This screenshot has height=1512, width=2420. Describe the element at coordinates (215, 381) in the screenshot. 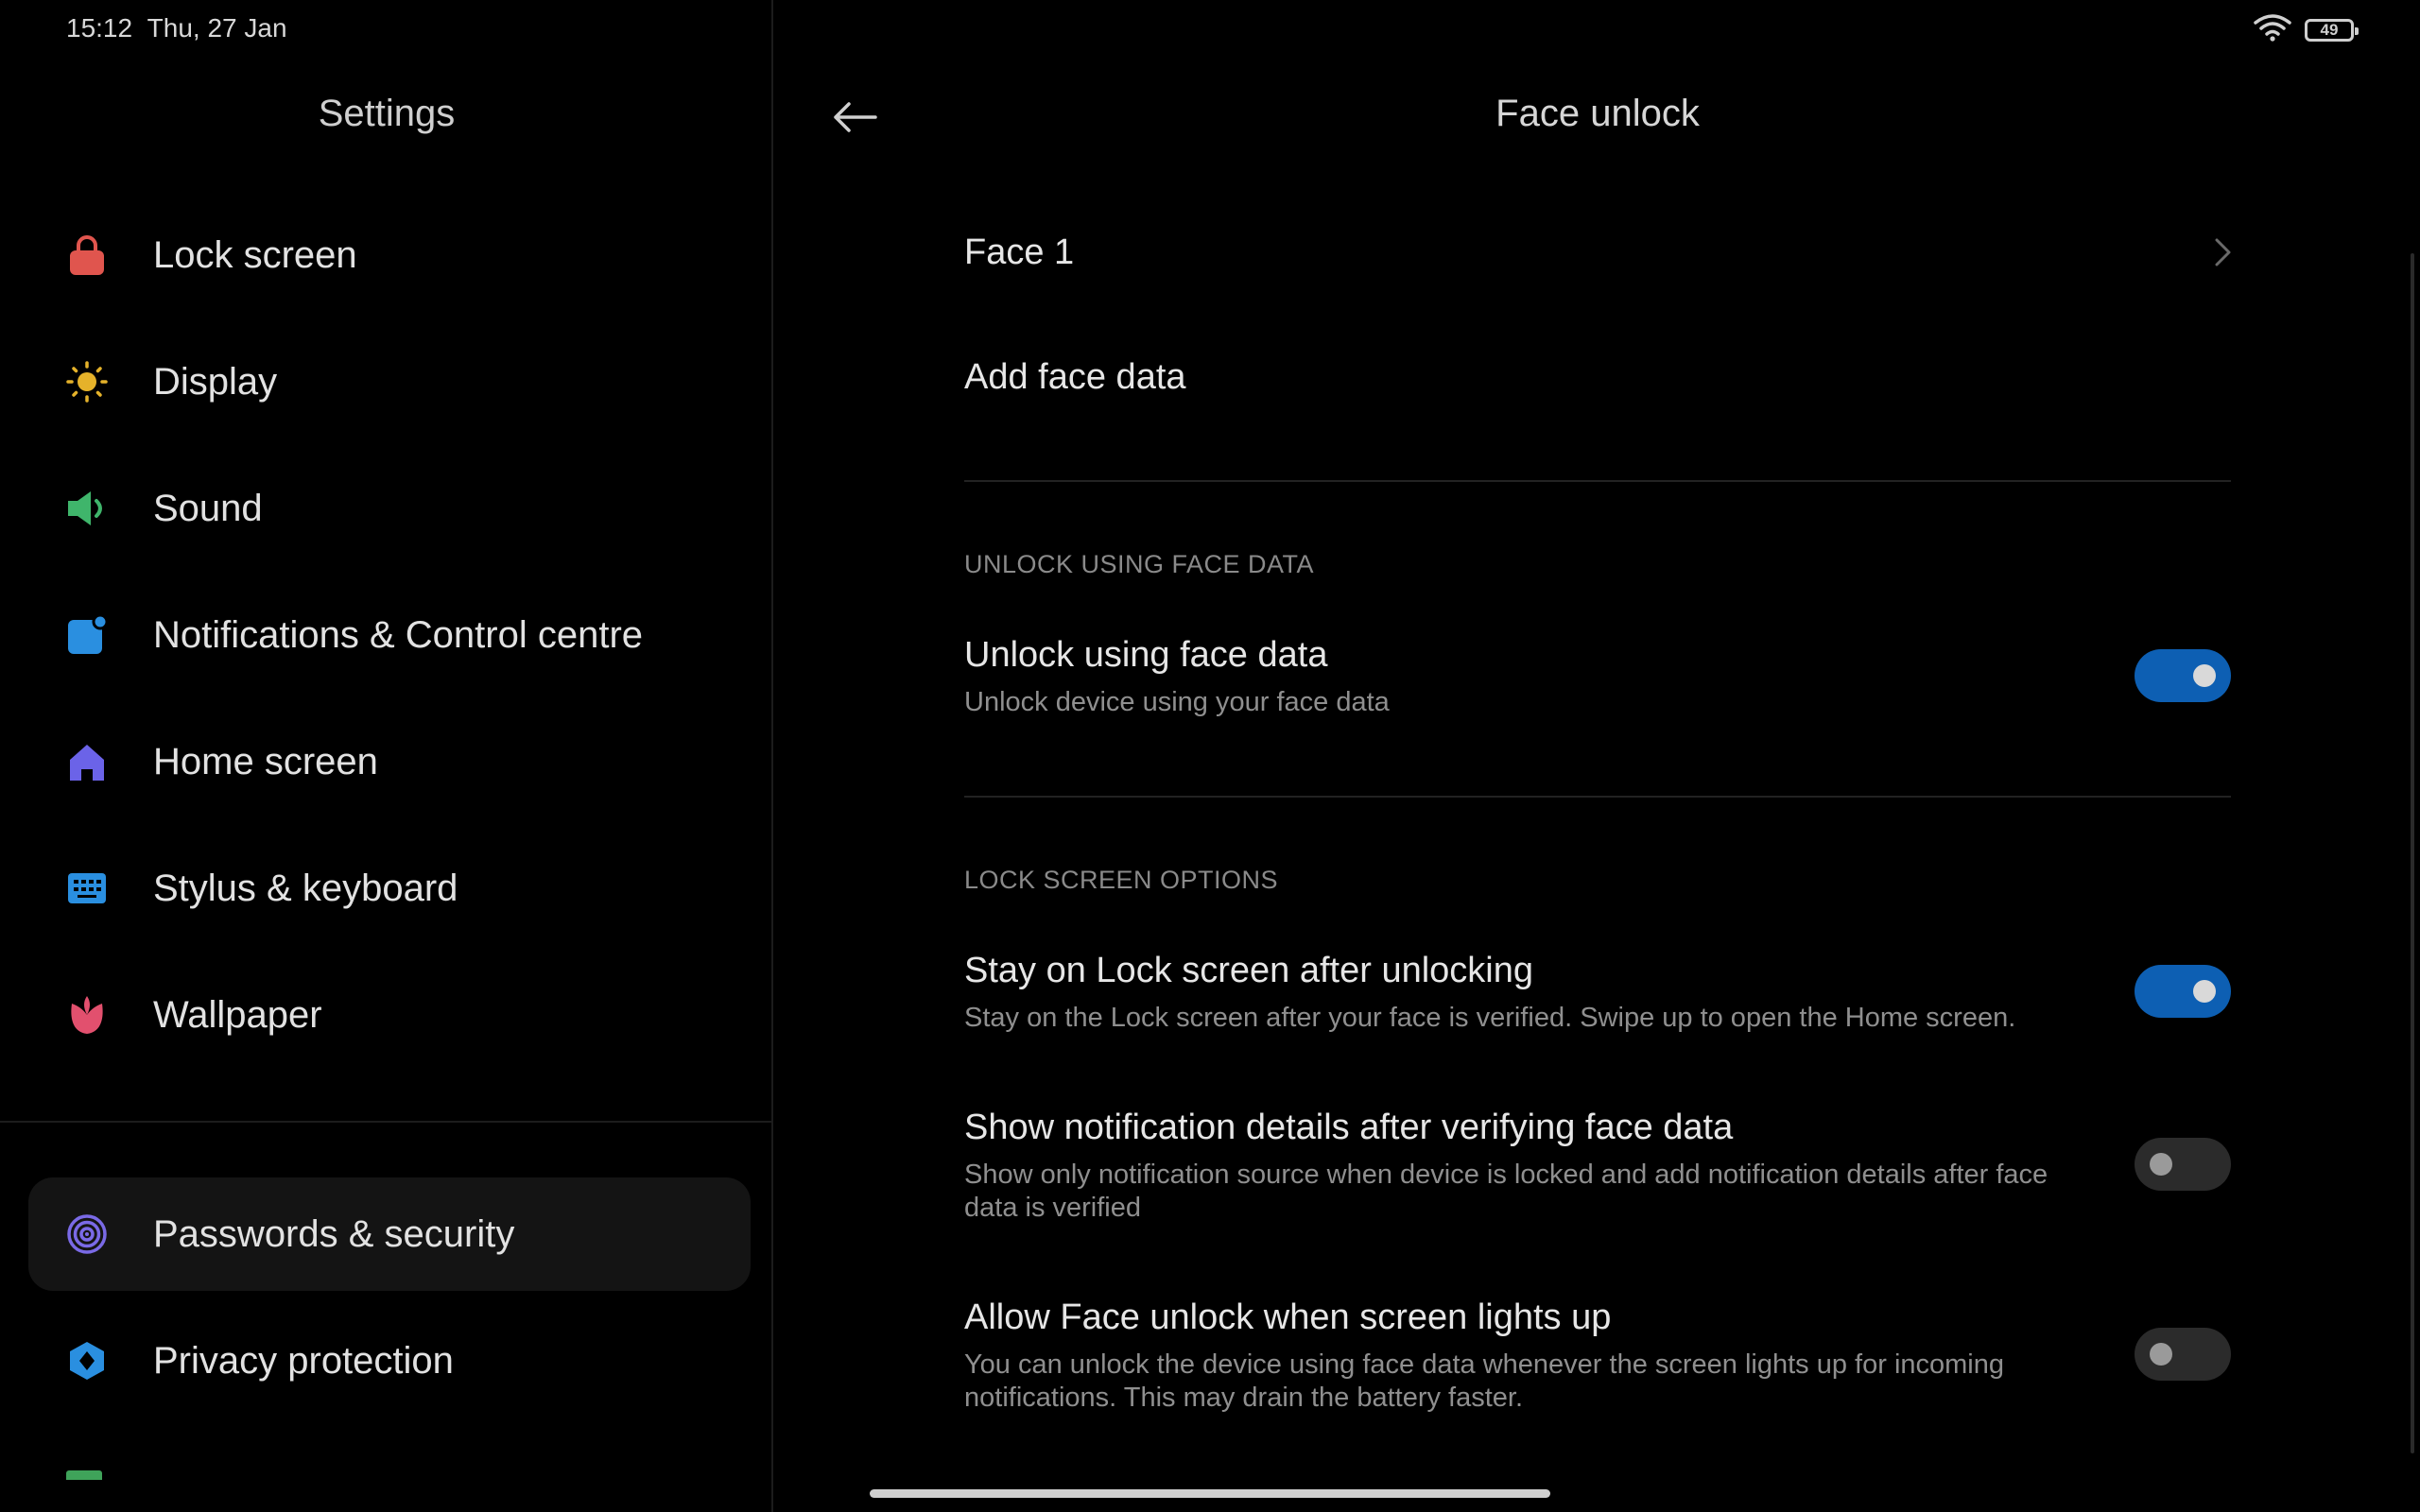

I see `sidebar-item-label: Display` at that location.